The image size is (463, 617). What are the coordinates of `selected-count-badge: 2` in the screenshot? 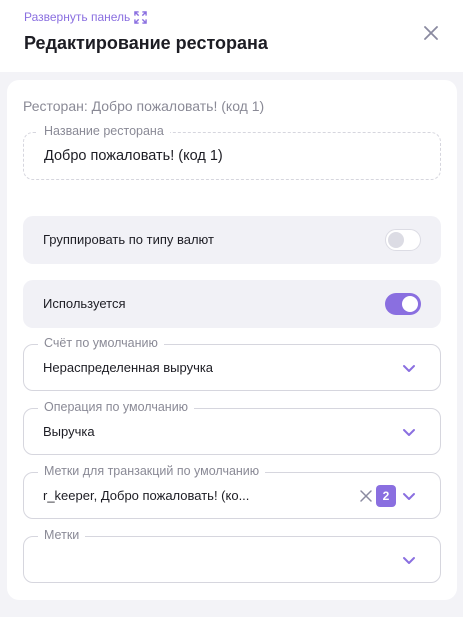 It's located at (386, 496).